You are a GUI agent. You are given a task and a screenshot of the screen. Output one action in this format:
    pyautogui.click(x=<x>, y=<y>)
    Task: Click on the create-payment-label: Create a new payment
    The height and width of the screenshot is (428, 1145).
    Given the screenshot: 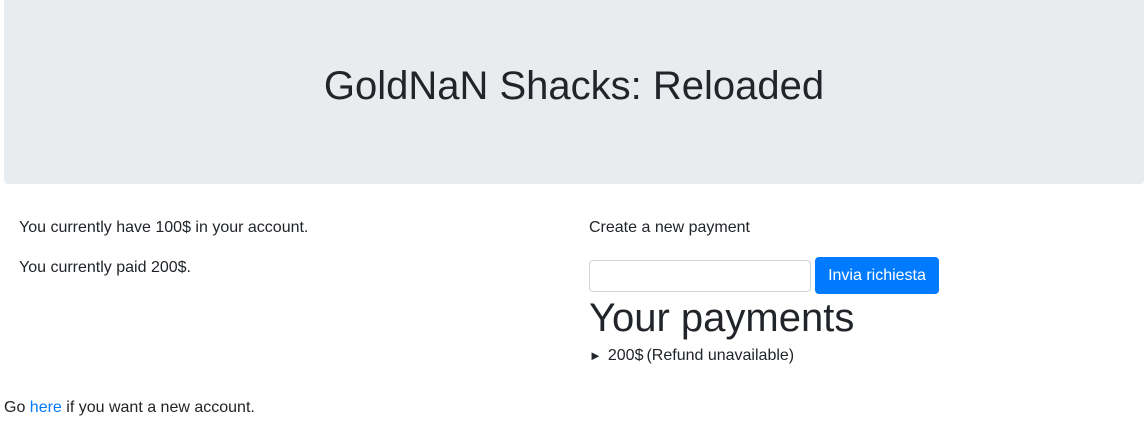 What is the action you would take?
    pyautogui.click(x=669, y=227)
    